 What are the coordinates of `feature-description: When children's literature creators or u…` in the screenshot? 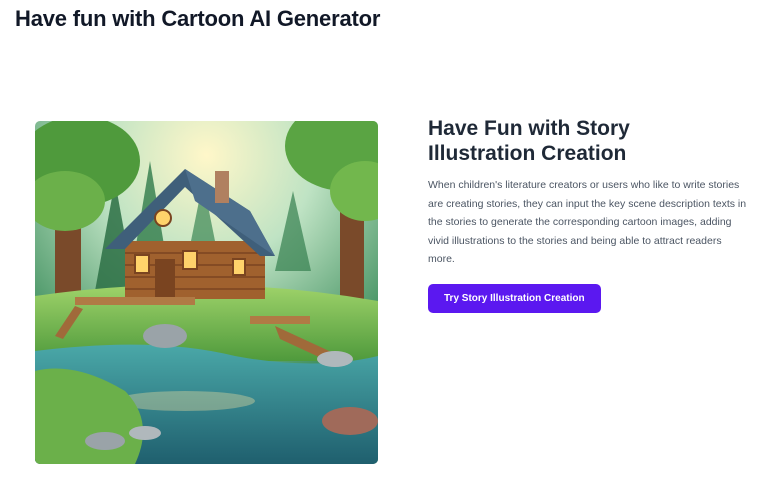 It's located at (587, 222).